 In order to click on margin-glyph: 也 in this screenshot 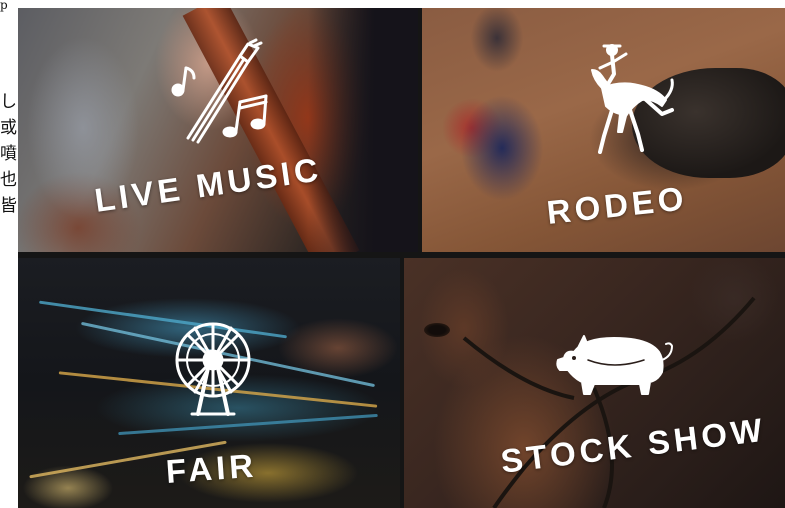, I will do `click(8, 180)`.